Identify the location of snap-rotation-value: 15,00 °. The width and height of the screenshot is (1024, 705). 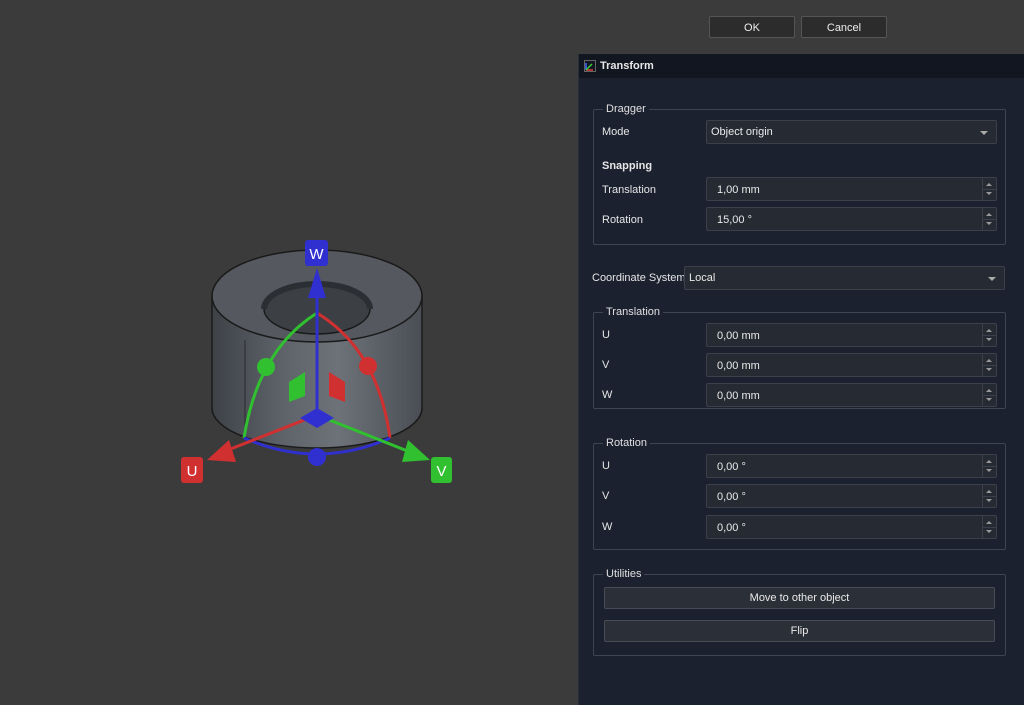
(734, 220).